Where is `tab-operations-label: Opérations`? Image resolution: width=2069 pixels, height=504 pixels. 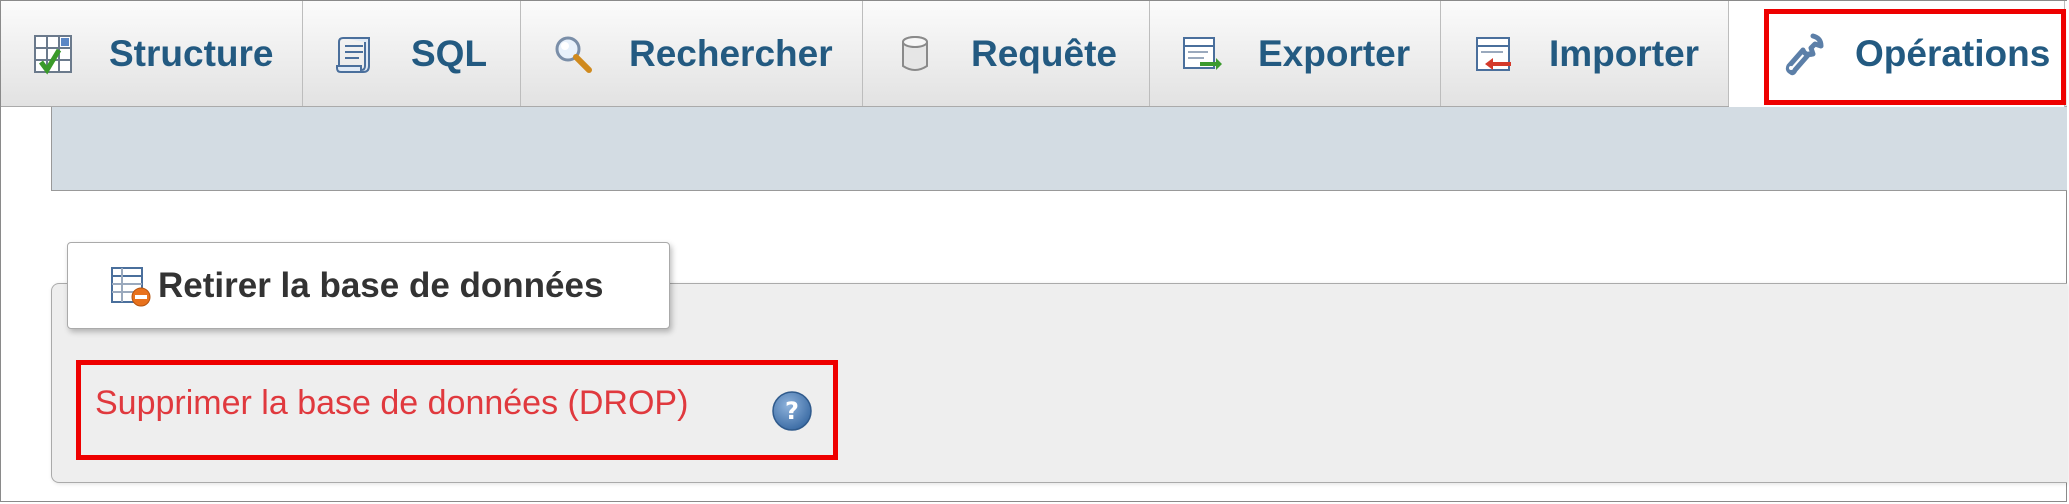
tab-operations-label: Opérations is located at coordinates (1953, 53).